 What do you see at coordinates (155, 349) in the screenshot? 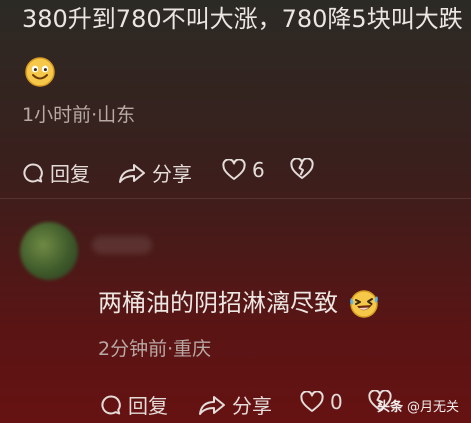
I see `comment-meta: 2分钟前·重庆` at bounding box center [155, 349].